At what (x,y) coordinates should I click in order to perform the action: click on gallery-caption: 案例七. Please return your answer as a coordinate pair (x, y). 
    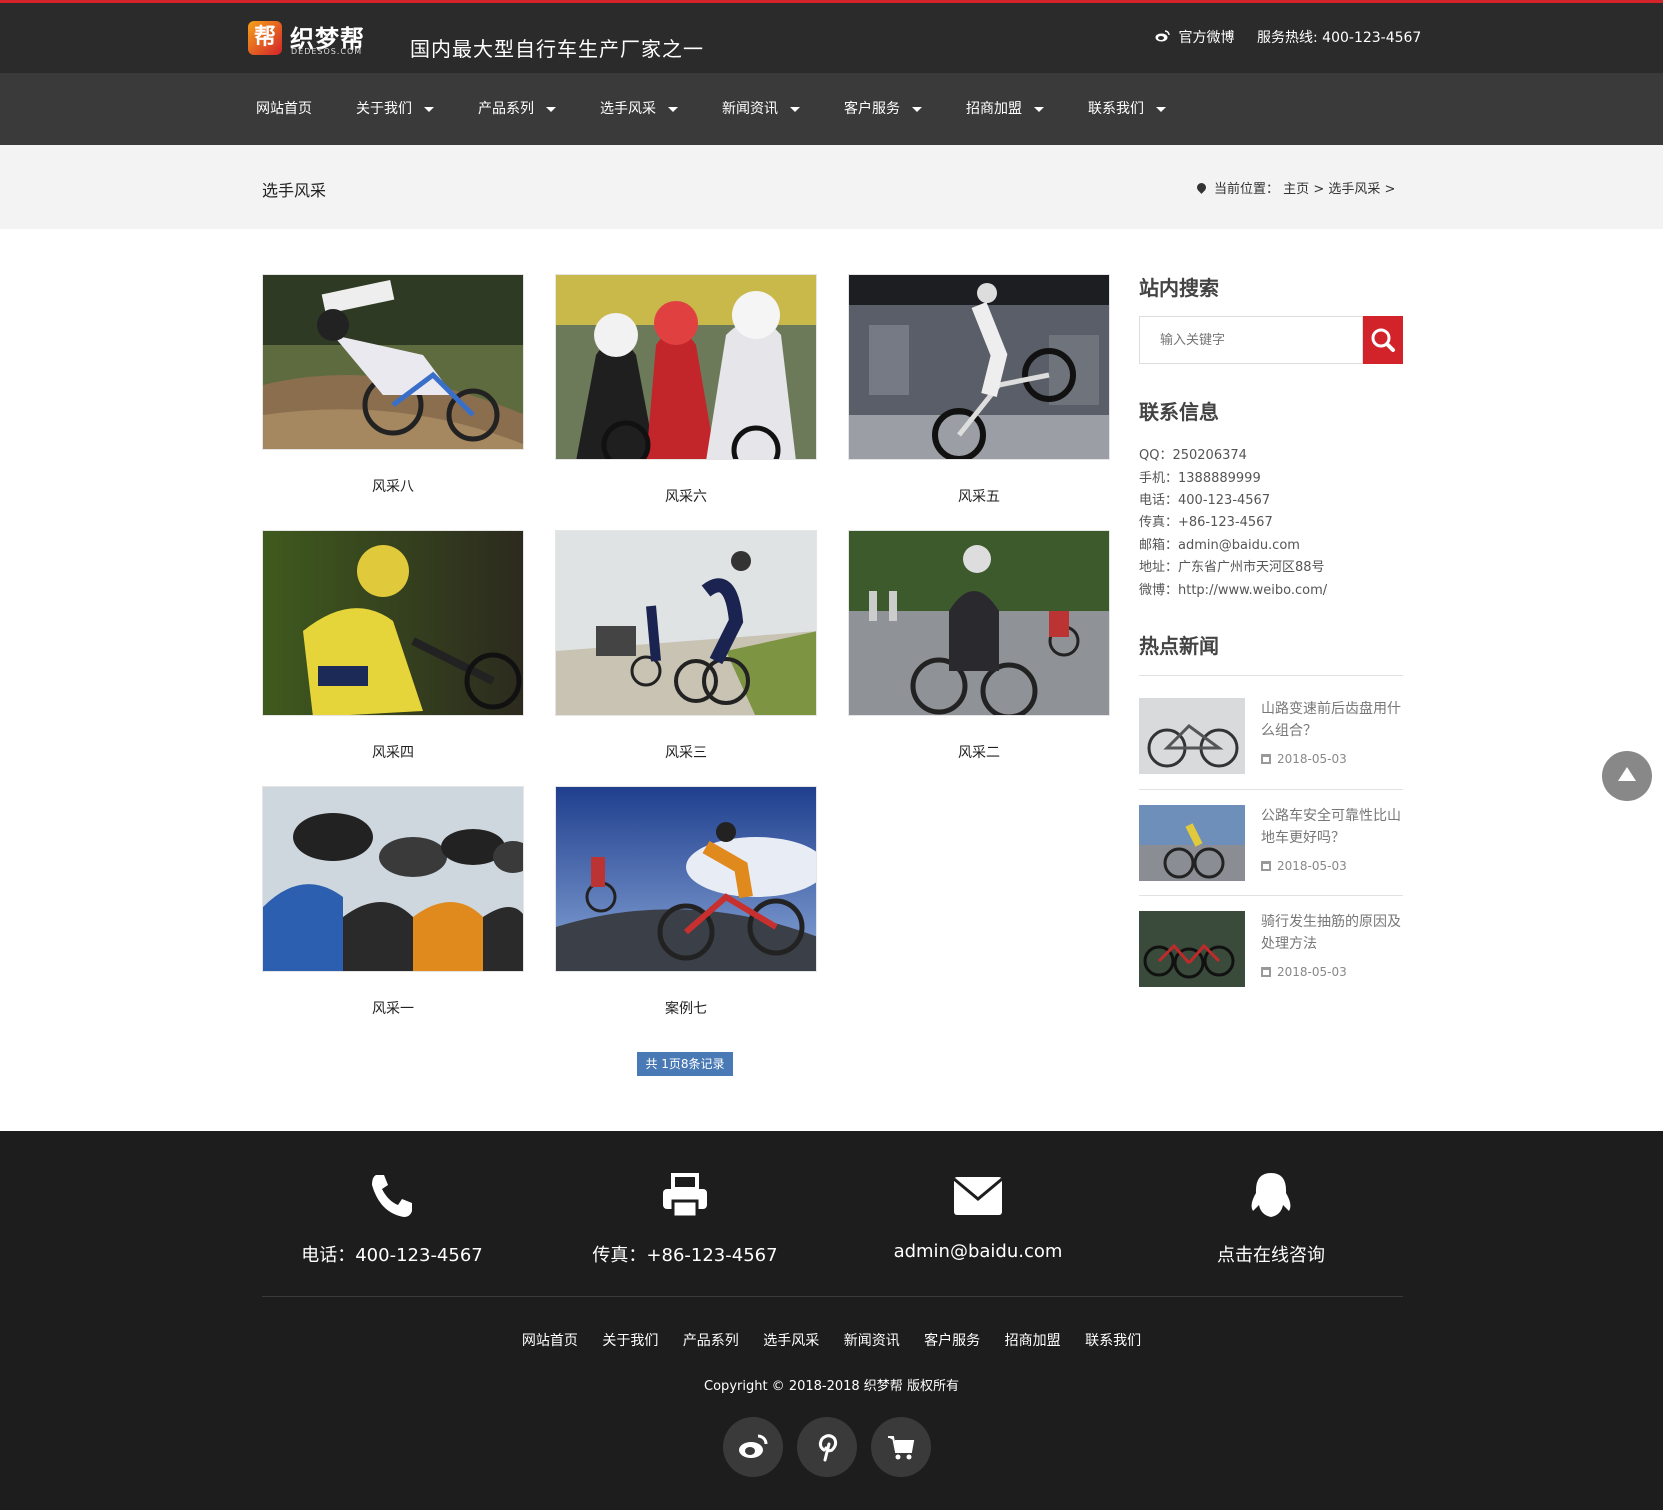
    Looking at the image, I should click on (686, 1008).